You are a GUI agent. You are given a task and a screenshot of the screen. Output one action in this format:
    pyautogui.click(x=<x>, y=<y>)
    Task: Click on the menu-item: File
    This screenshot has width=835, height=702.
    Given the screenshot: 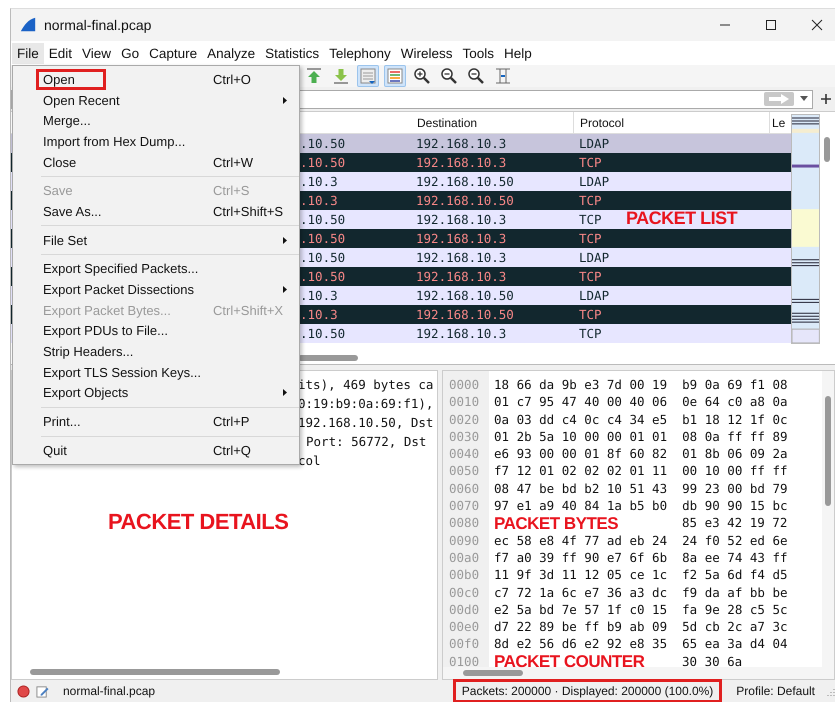 What is the action you would take?
    pyautogui.click(x=28, y=53)
    